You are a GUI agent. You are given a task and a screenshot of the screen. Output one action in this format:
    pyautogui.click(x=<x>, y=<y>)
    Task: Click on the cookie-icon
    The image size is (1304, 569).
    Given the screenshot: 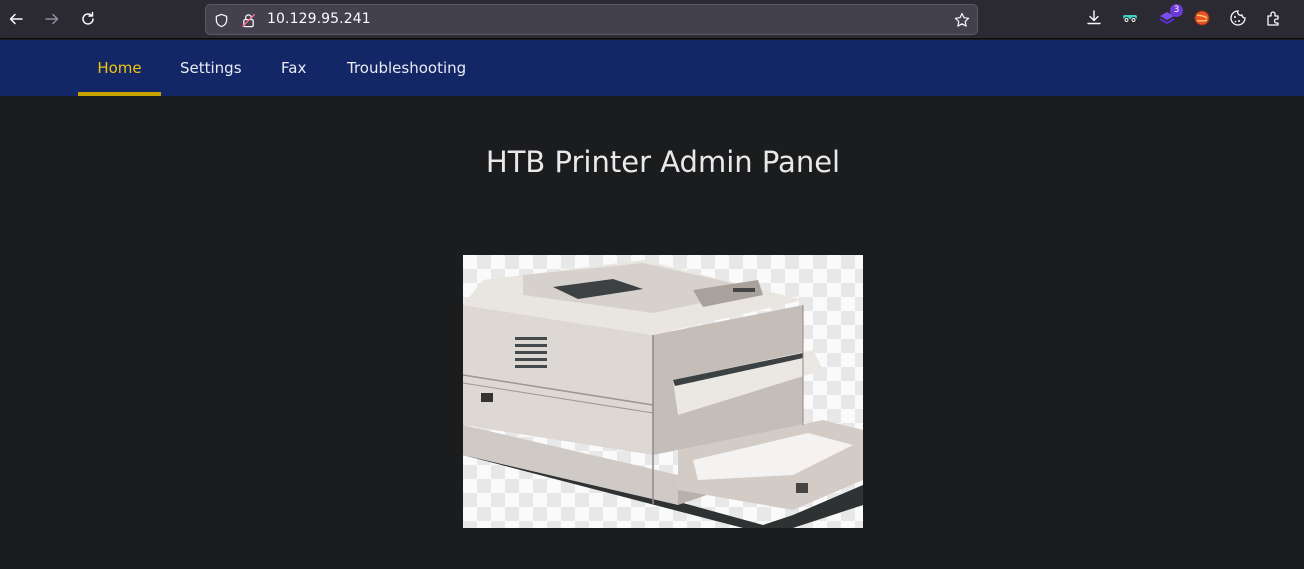 What is the action you would take?
    pyautogui.click(x=1238, y=18)
    